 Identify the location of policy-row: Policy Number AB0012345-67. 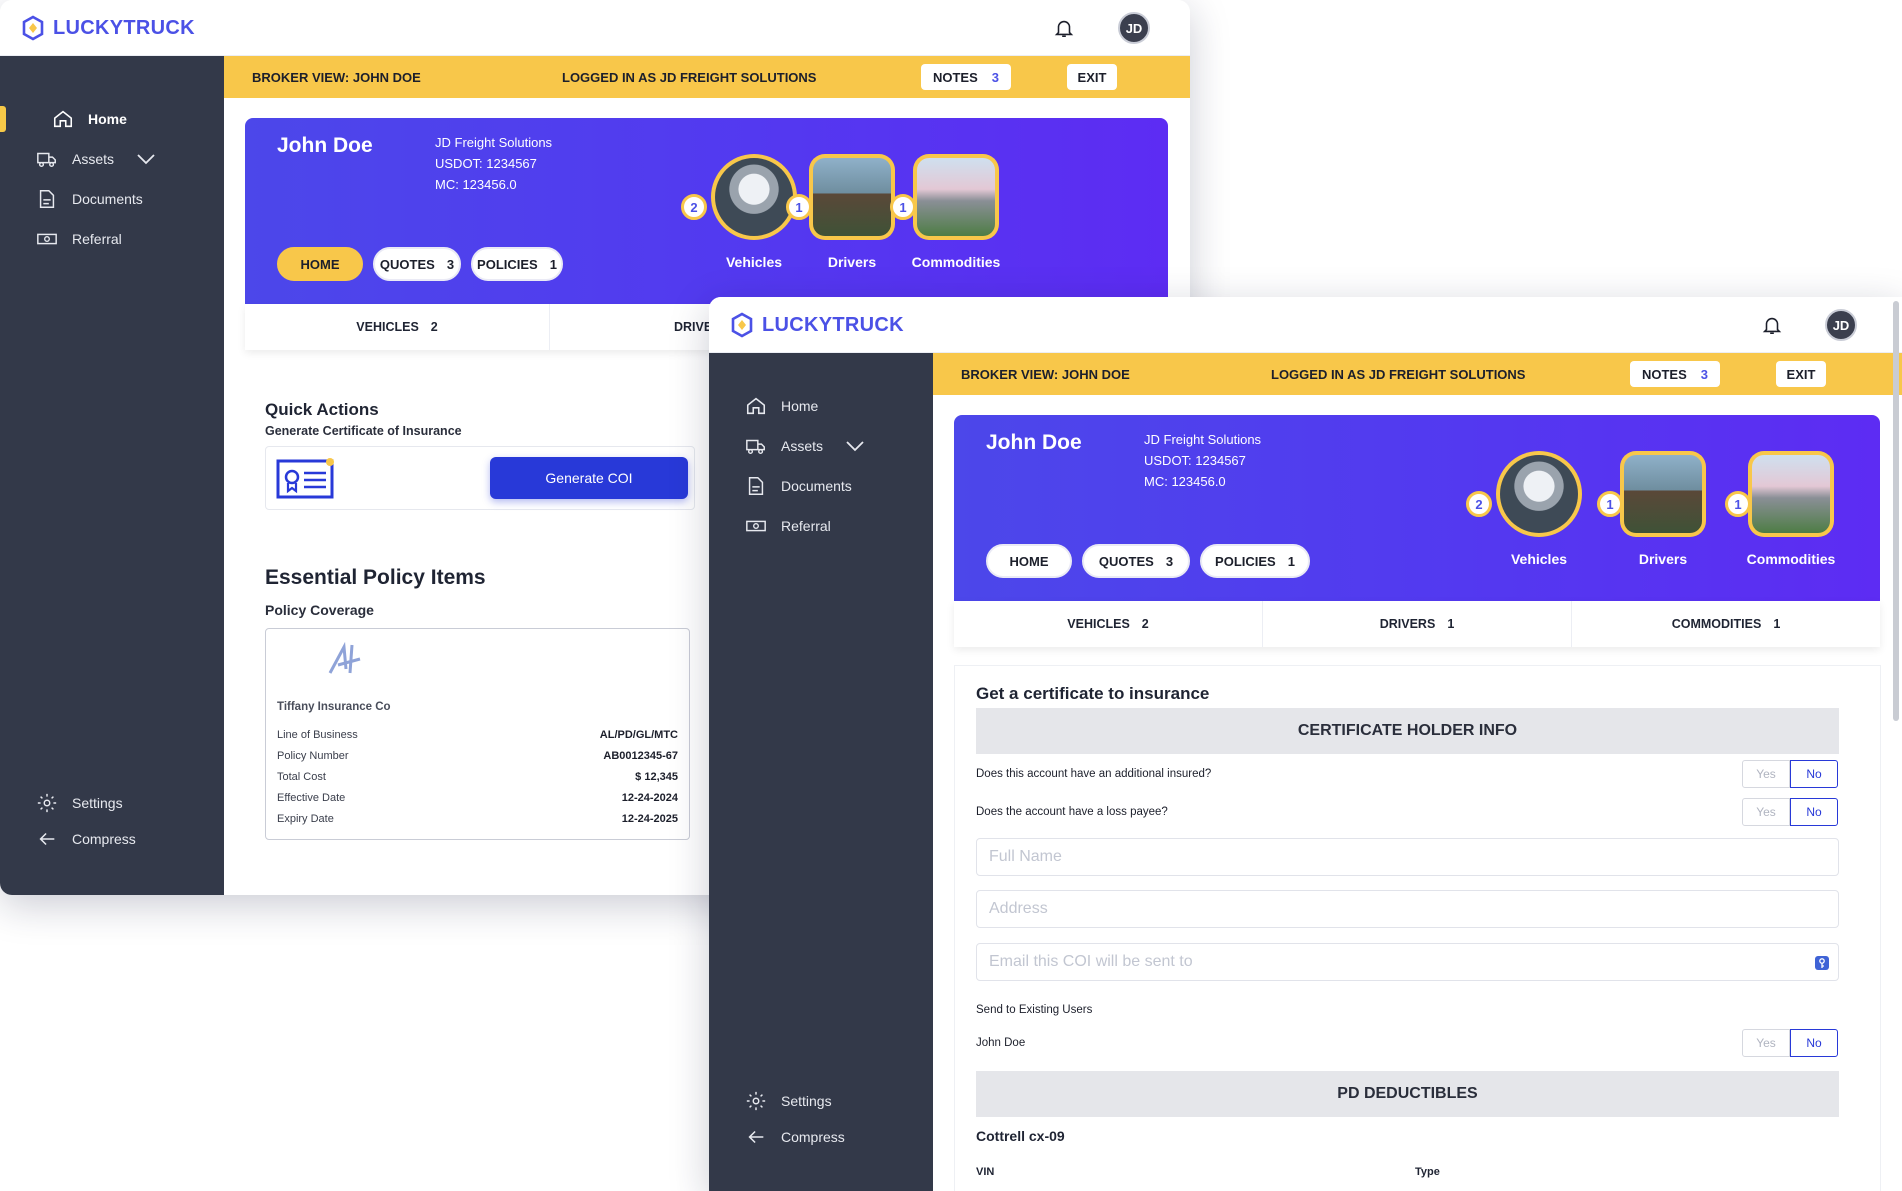
(477, 756).